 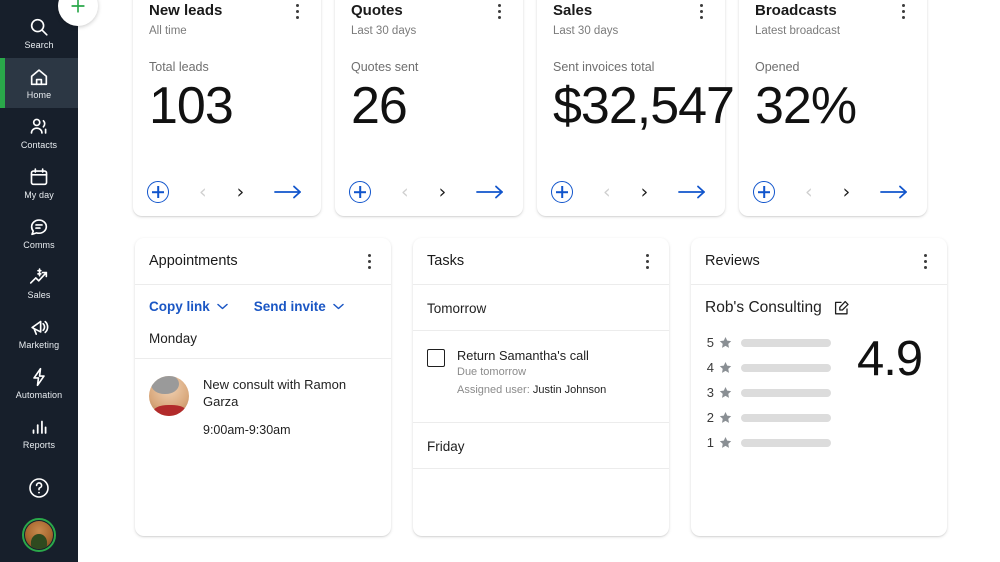 What do you see at coordinates (39, 194) in the screenshot?
I see `sidebar-item-label: My day` at bounding box center [39, 194].